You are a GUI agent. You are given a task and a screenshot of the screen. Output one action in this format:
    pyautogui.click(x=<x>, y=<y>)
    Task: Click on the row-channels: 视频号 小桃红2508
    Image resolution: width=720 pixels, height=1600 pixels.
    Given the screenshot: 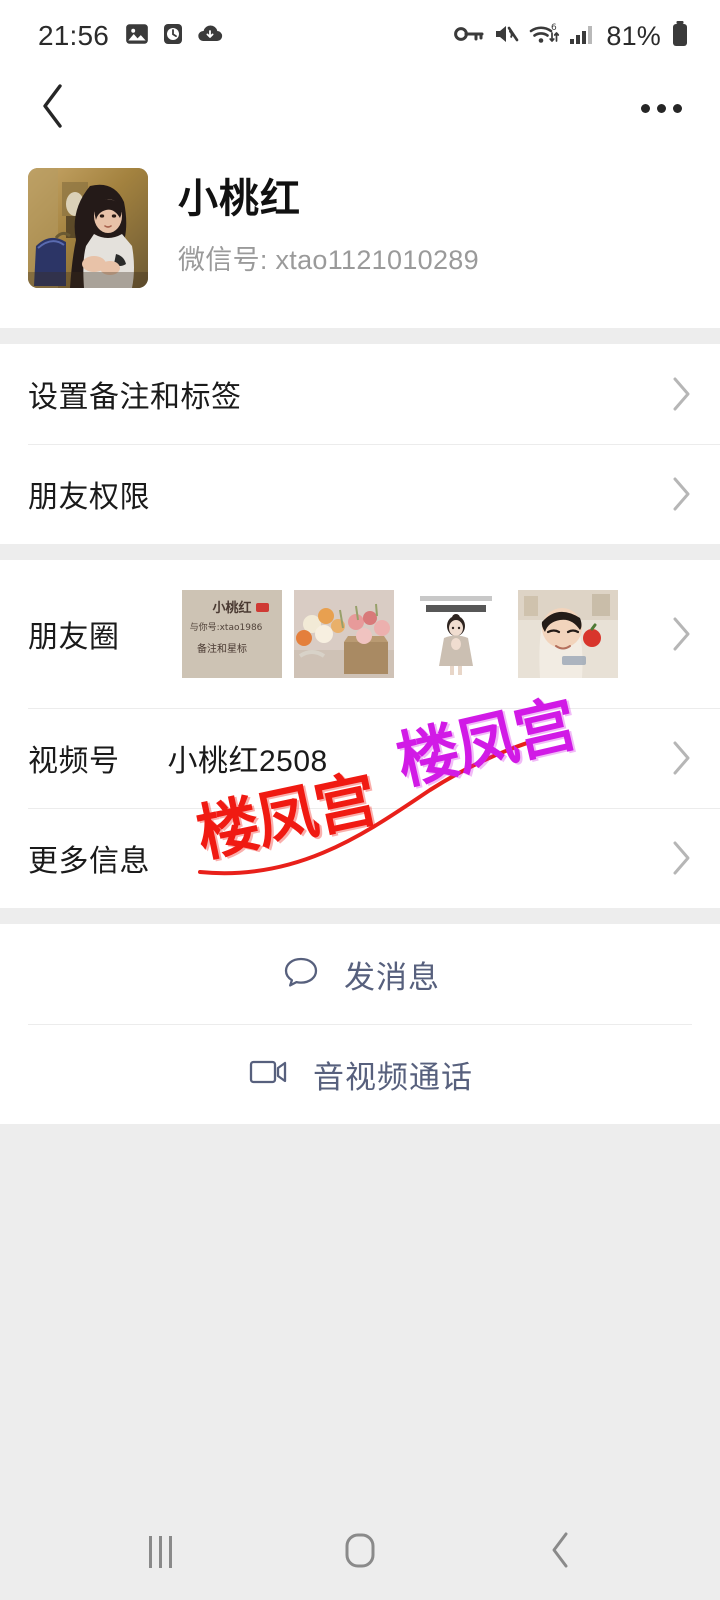 What is the action you would take?
    pyautogui.click(x=360, y=758)
    